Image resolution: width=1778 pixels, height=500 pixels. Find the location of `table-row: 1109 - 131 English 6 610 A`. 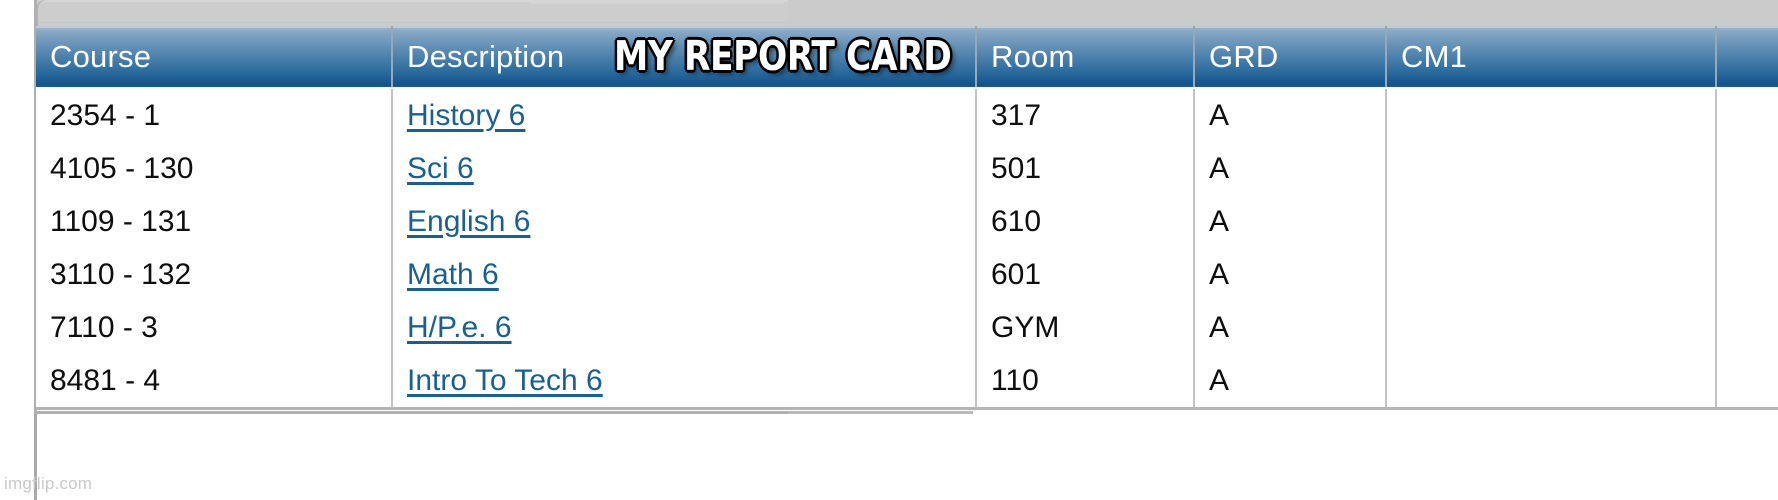

table-row: 1109 - 131 English 6 610 A is located at coordinates (907, 221).